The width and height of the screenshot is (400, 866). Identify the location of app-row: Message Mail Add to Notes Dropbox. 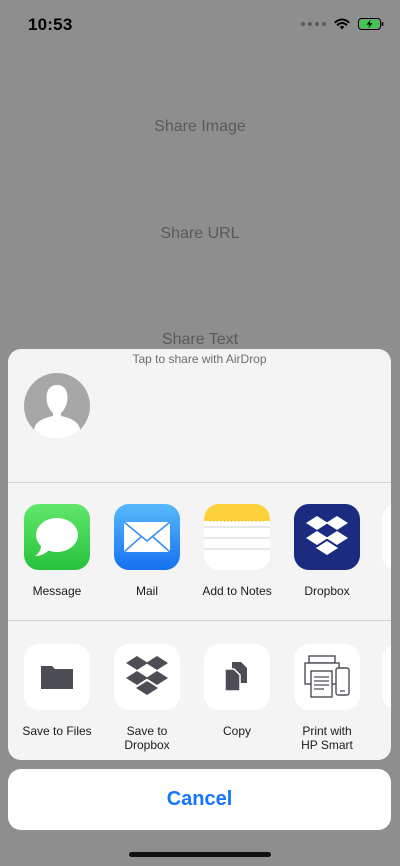
(199, 564).